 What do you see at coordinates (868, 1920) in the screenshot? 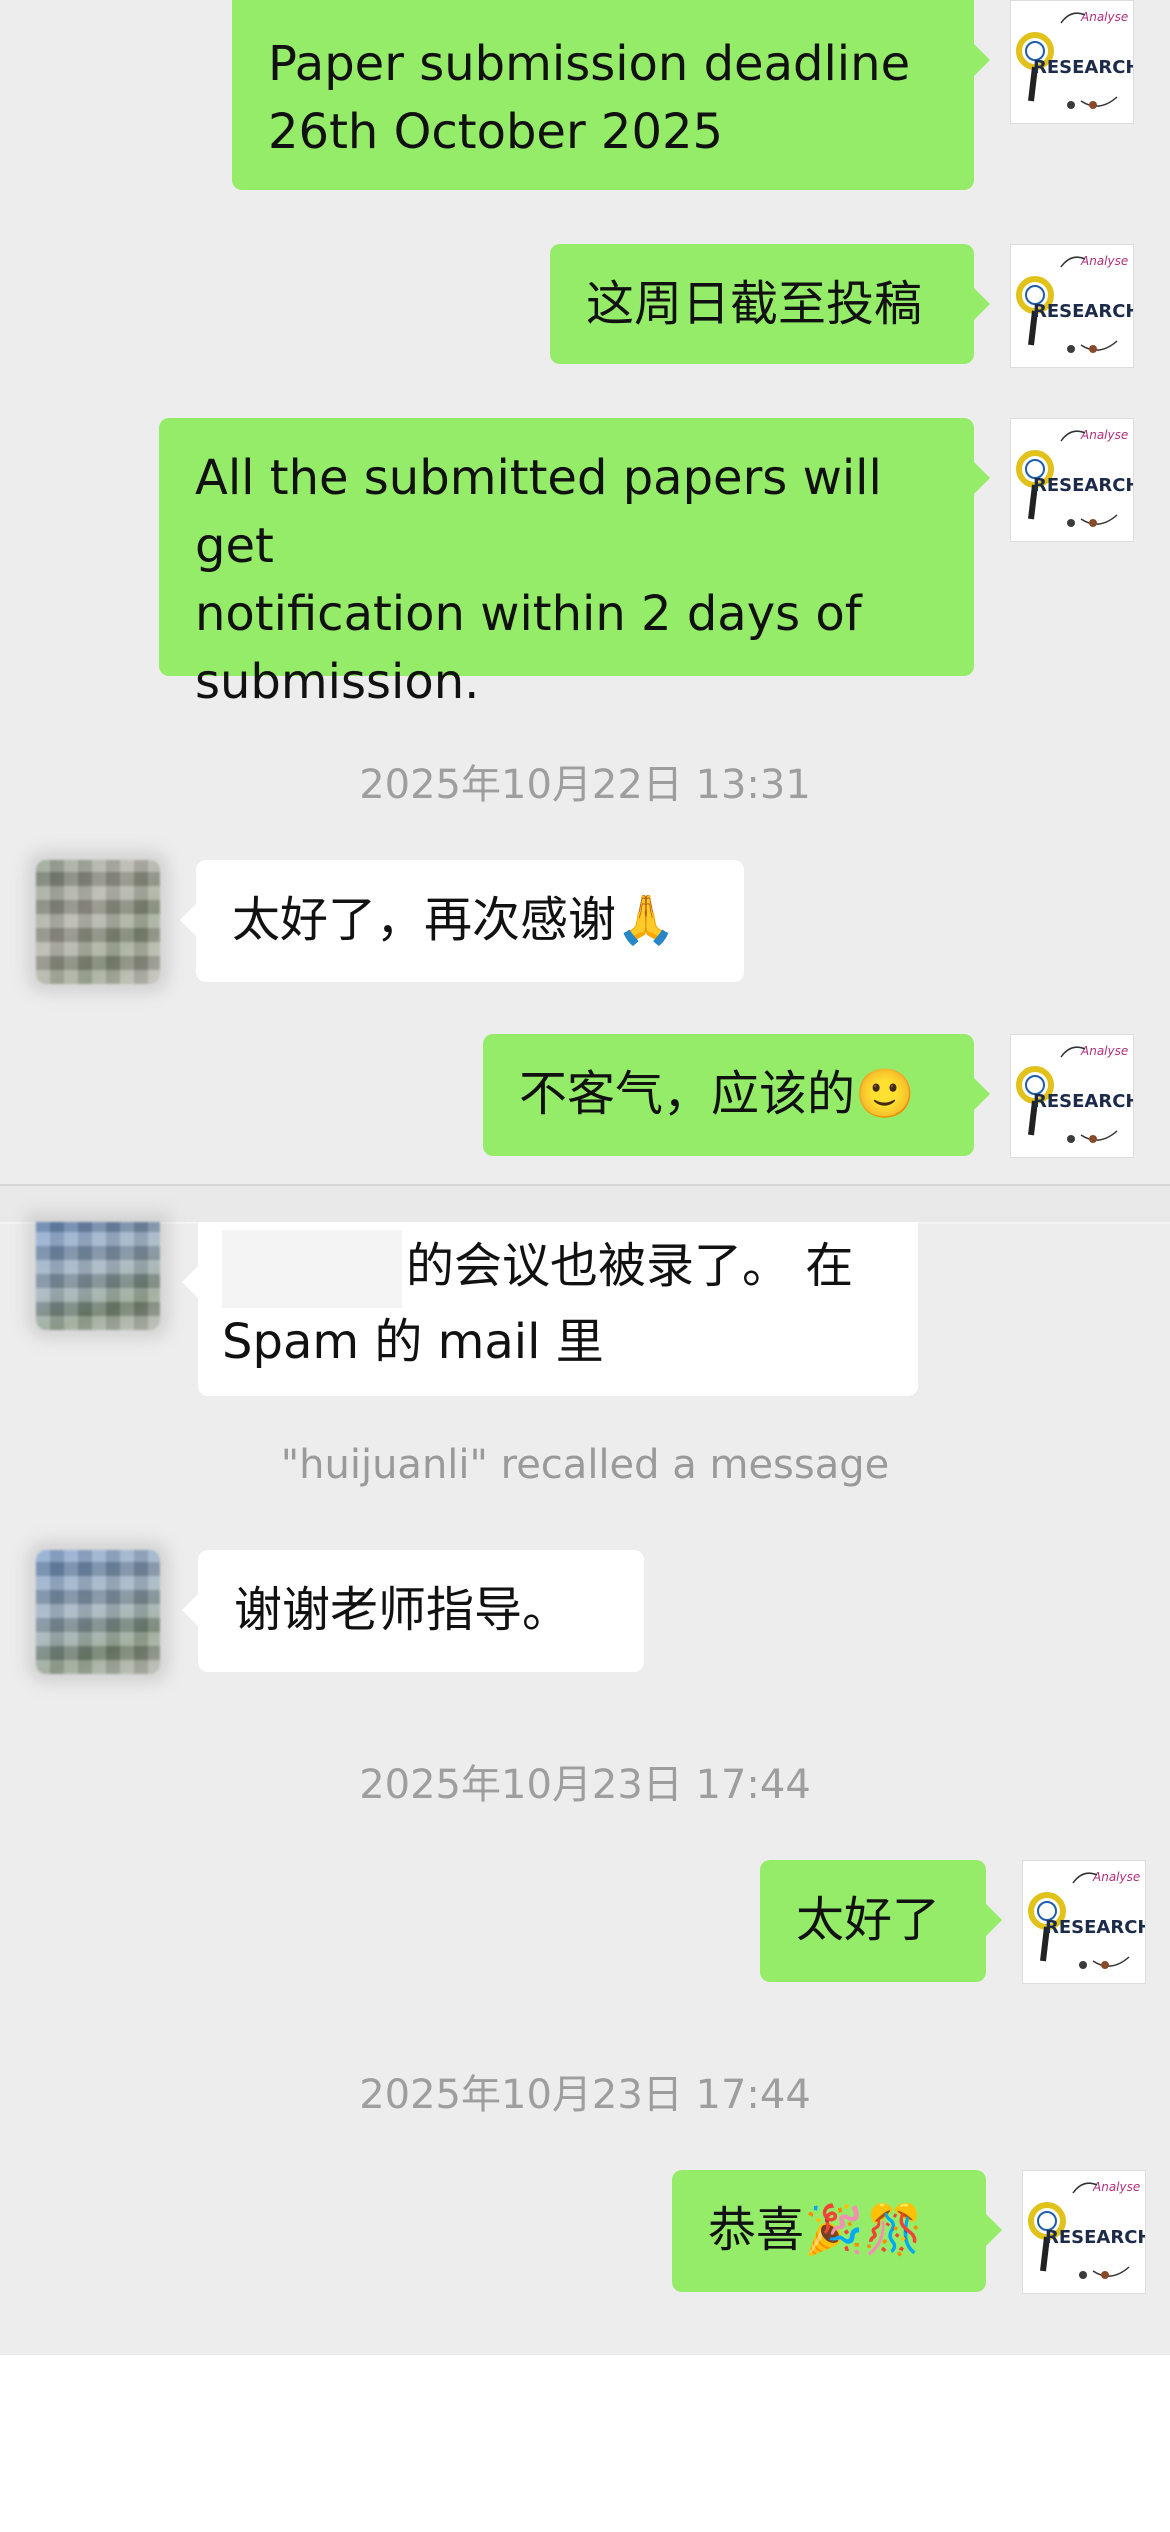
I see `message-text: 太好了` at bounding box center [868, 1920].